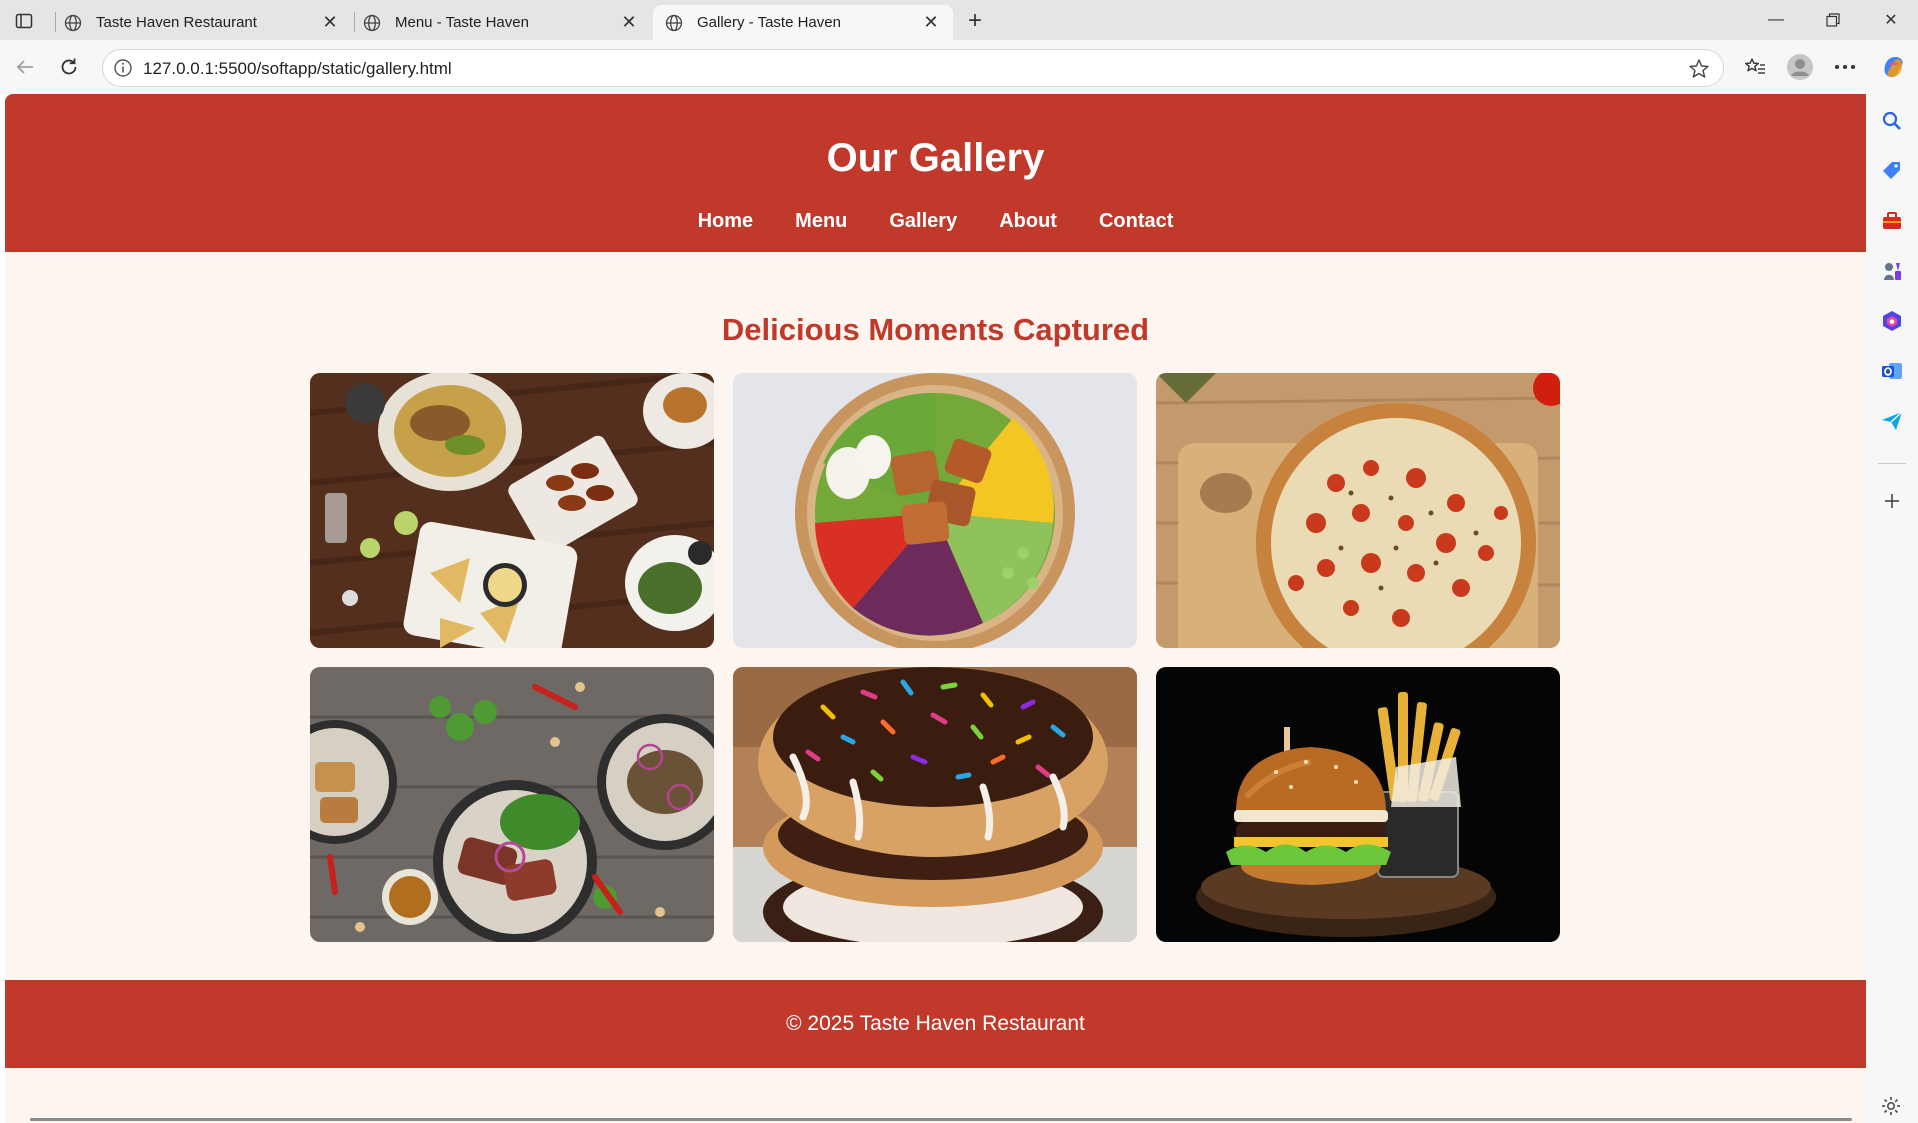  I want to click on tab-actions-icon, so click(24, 21).